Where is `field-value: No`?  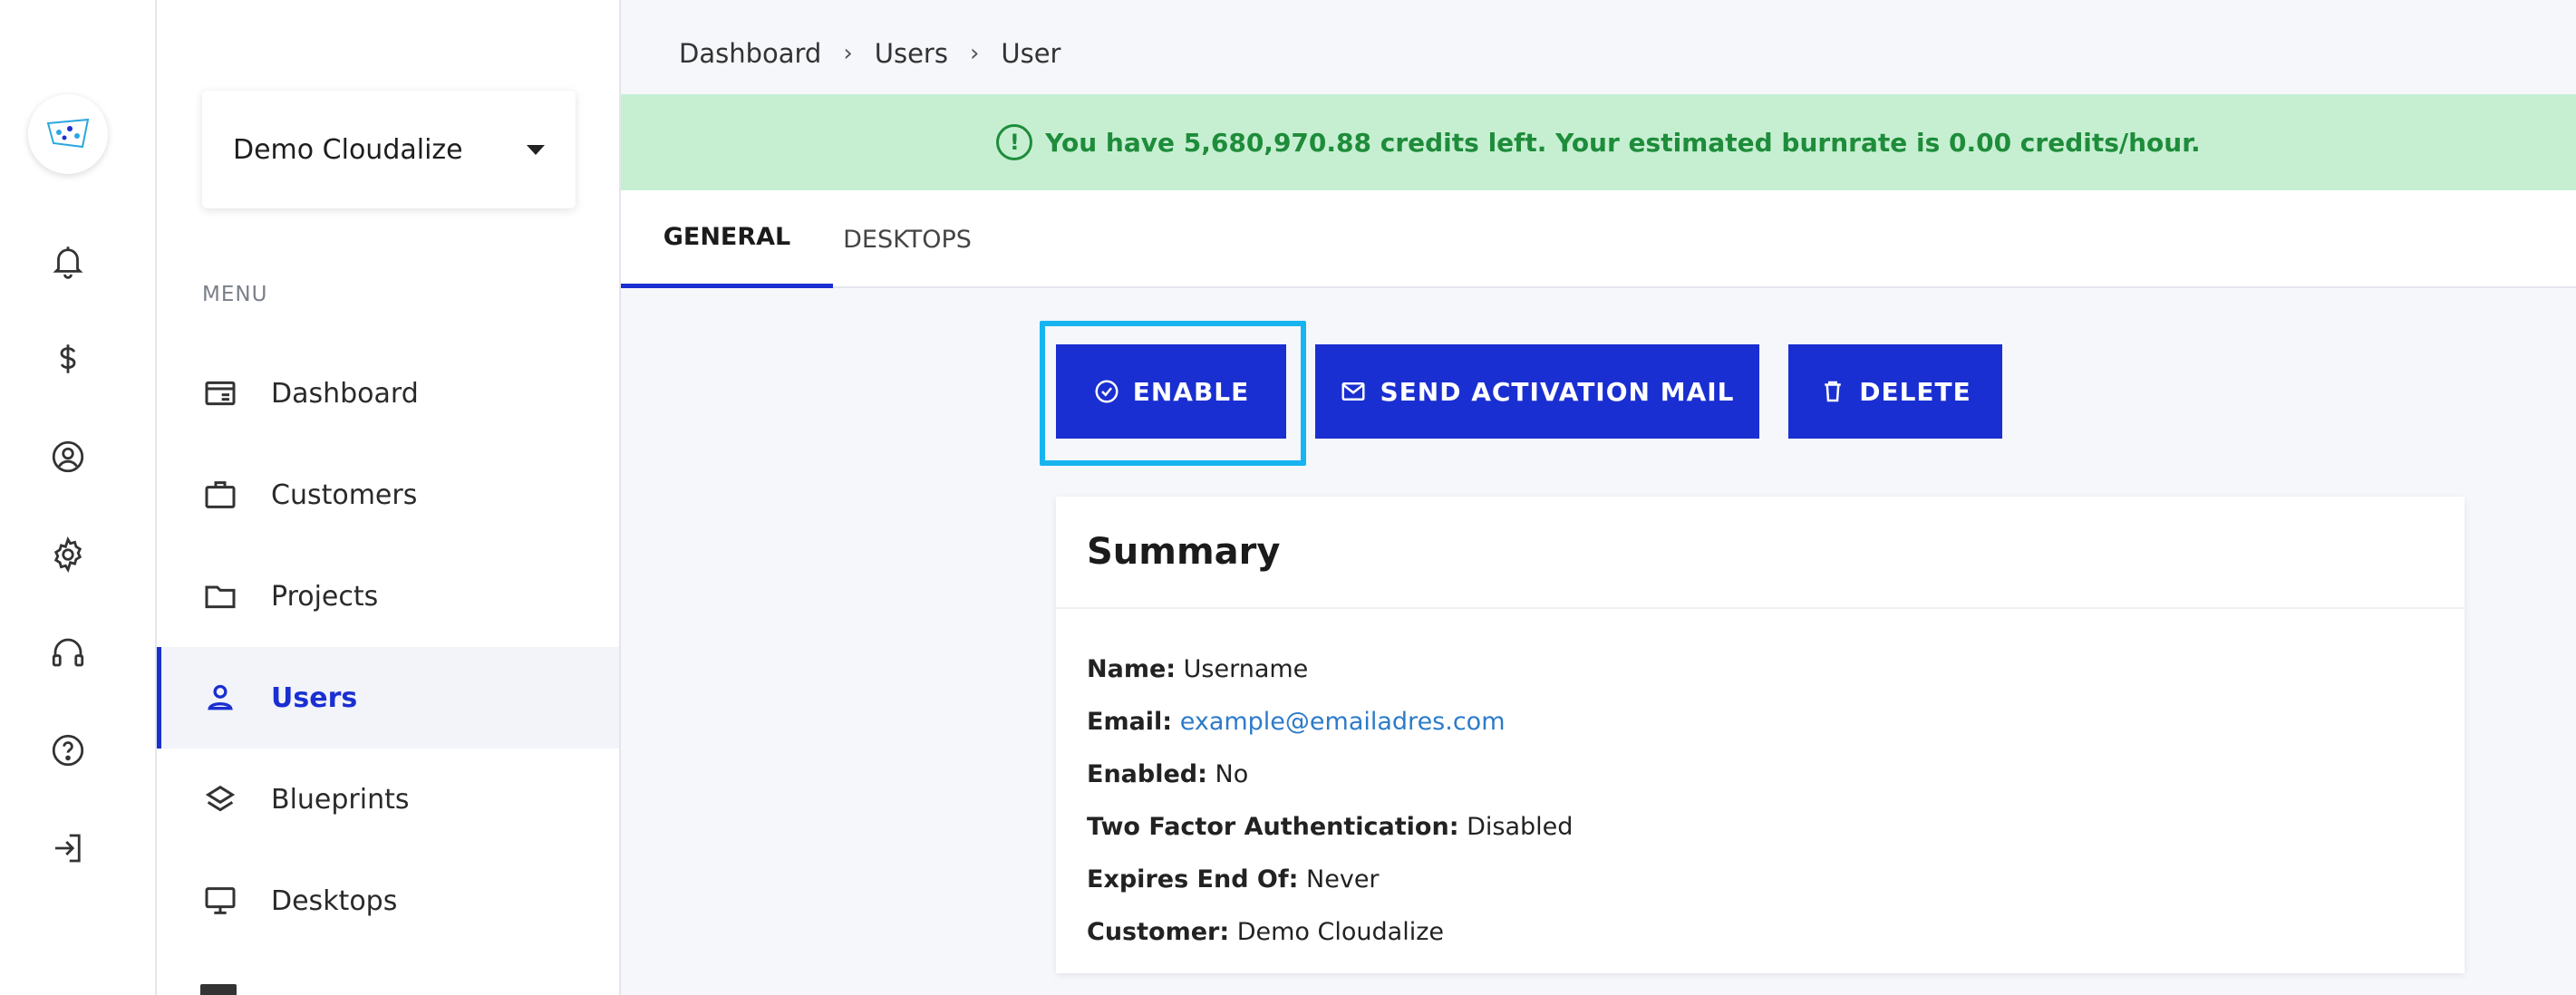
field-value: No is located at coordinates (1232, 774).